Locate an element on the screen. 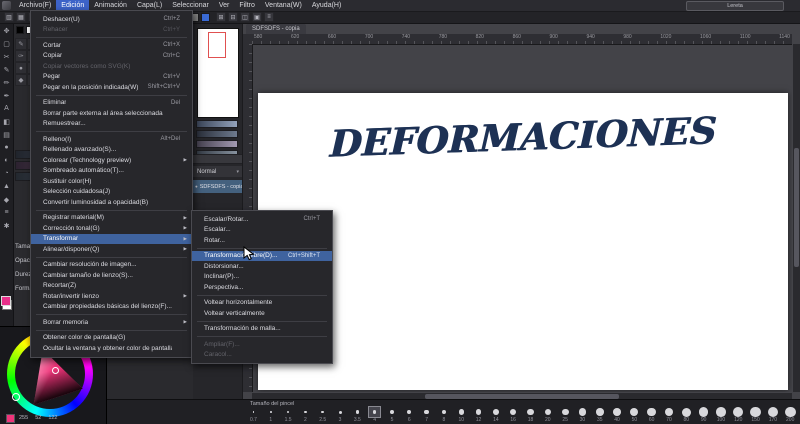 The width and height of the screenshot is (800, 424). edit-menu-option: Alinear/disponer(Q) ▶ is located at coordinates (111, 249).